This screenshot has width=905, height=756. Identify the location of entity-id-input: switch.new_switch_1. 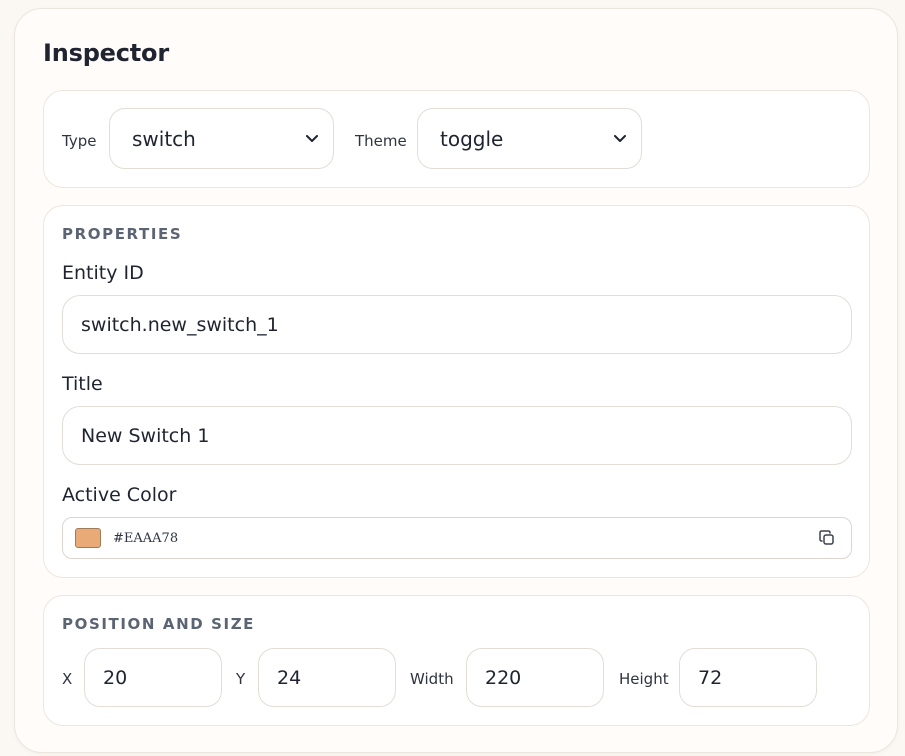
(457, 324).